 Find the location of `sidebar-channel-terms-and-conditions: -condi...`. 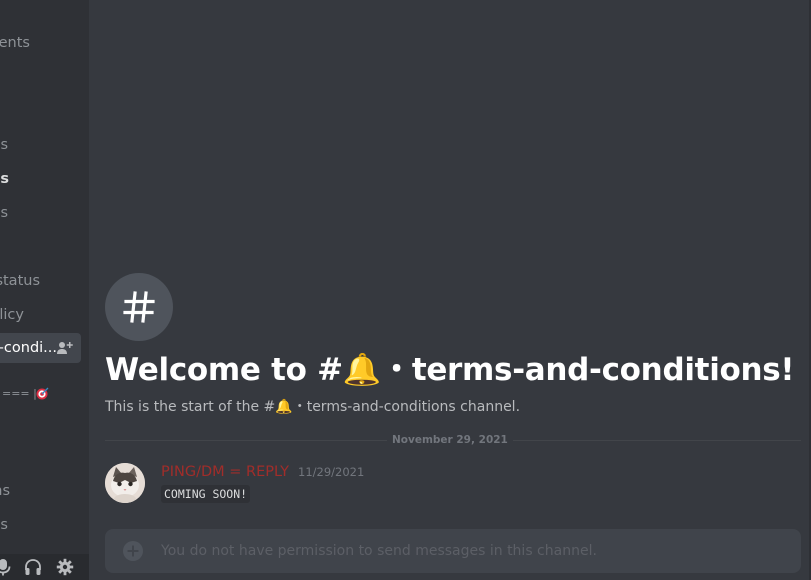

sidebar-channel-terms-and-conditions: -condi... is located at coordinates (40, 348).